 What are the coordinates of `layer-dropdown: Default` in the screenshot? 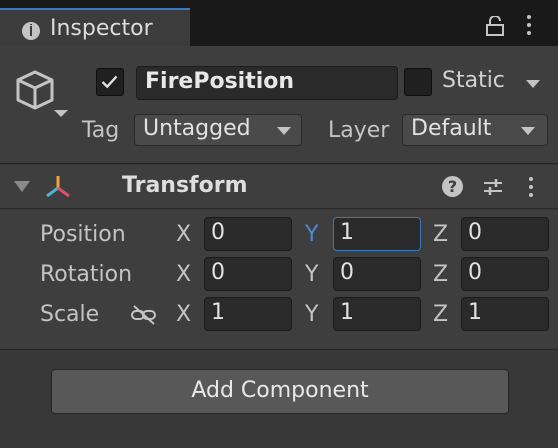 It's located at (475, 130).